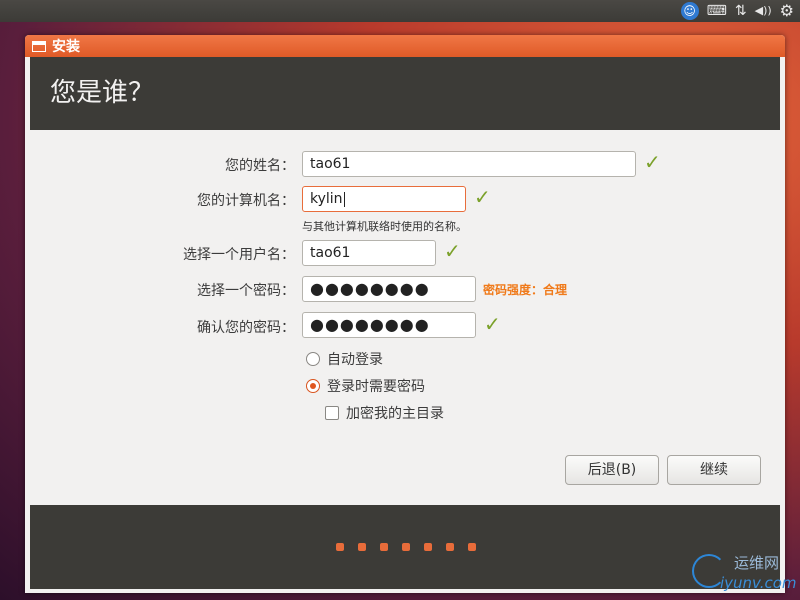 Image resolution: width=800 pixels, height=600 pixels. What do you see at coordinates (239, 255) in the screenshot?
I see `username-label: 选择一个用户名：` at bounding box center [239, 255].